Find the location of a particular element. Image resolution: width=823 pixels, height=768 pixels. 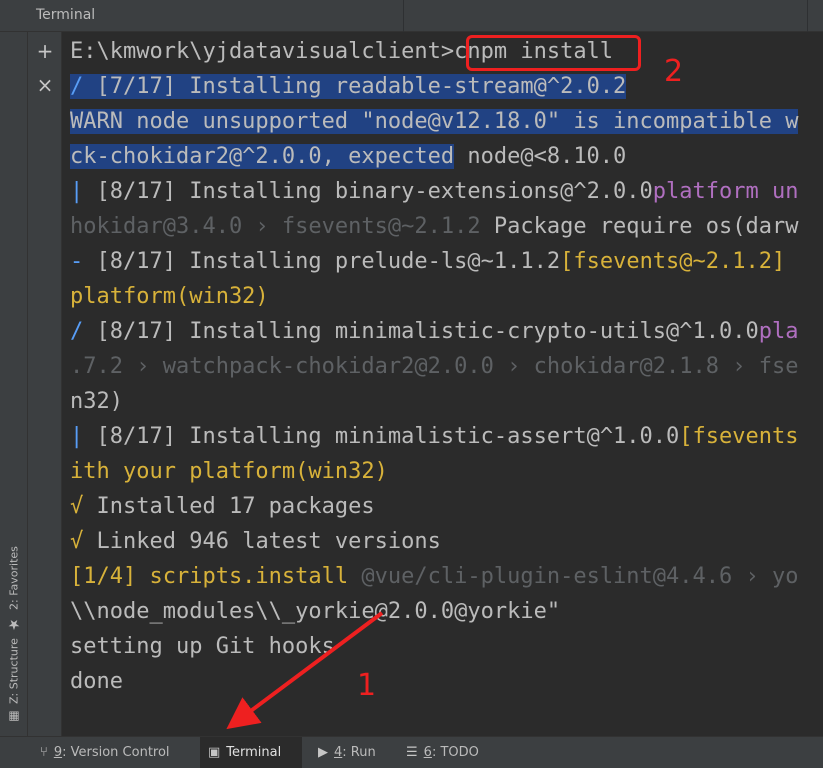

run-icon: ▶ is located at coordinates (323, 752).